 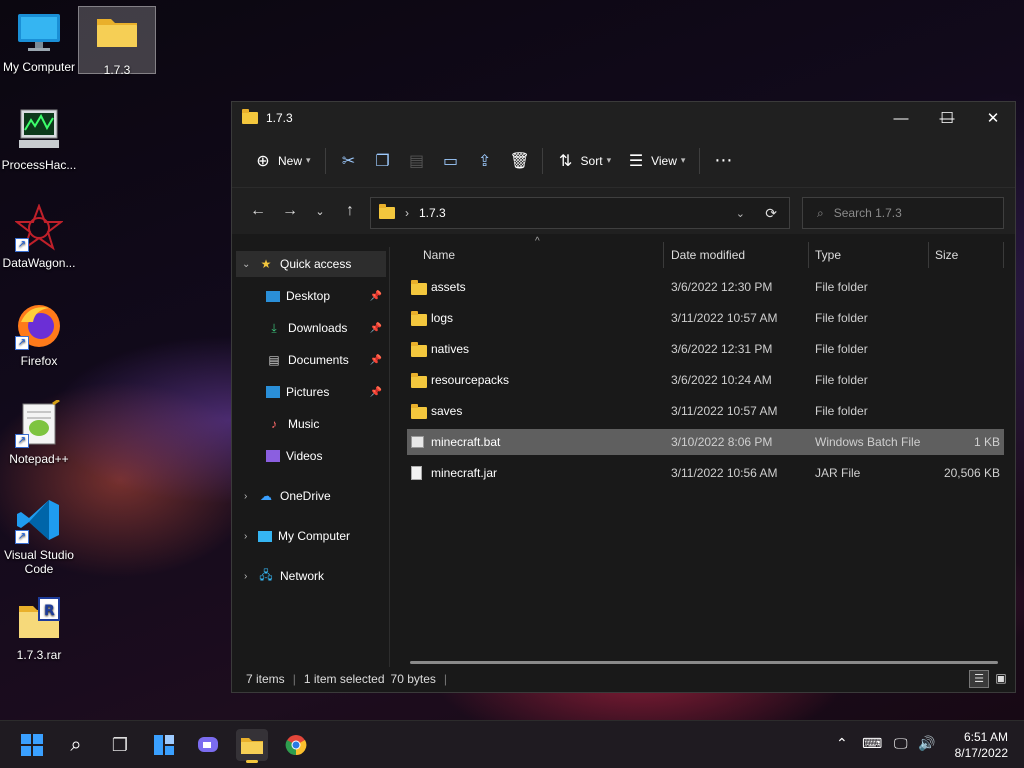 I want to click on file-icon, so click(x=416, y=473).